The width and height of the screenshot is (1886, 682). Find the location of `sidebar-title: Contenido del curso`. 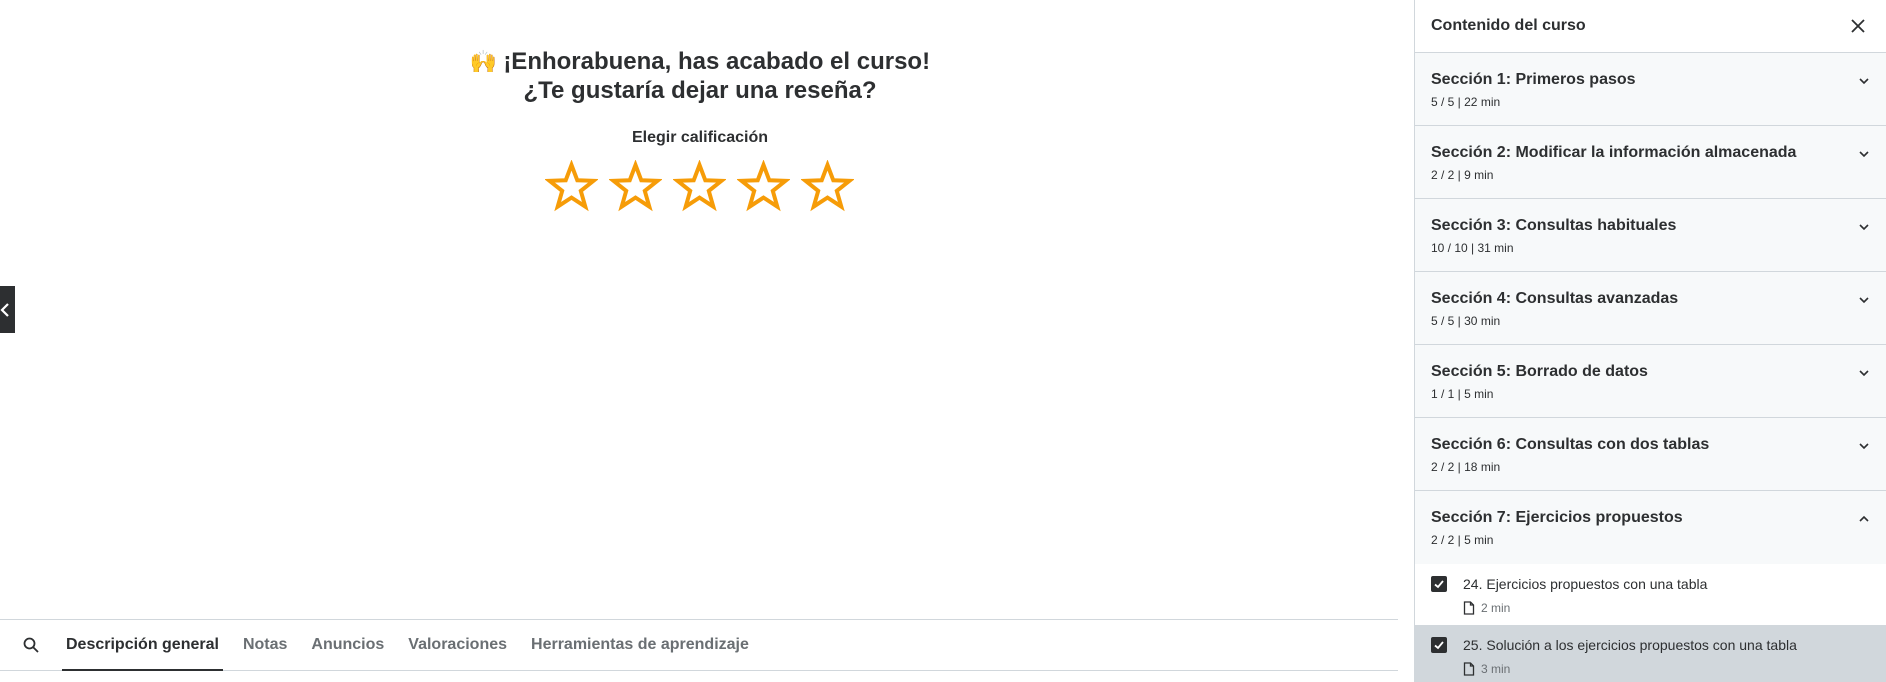

sidebar-title: Contenido del curso is located at coordinates (1508, 25).